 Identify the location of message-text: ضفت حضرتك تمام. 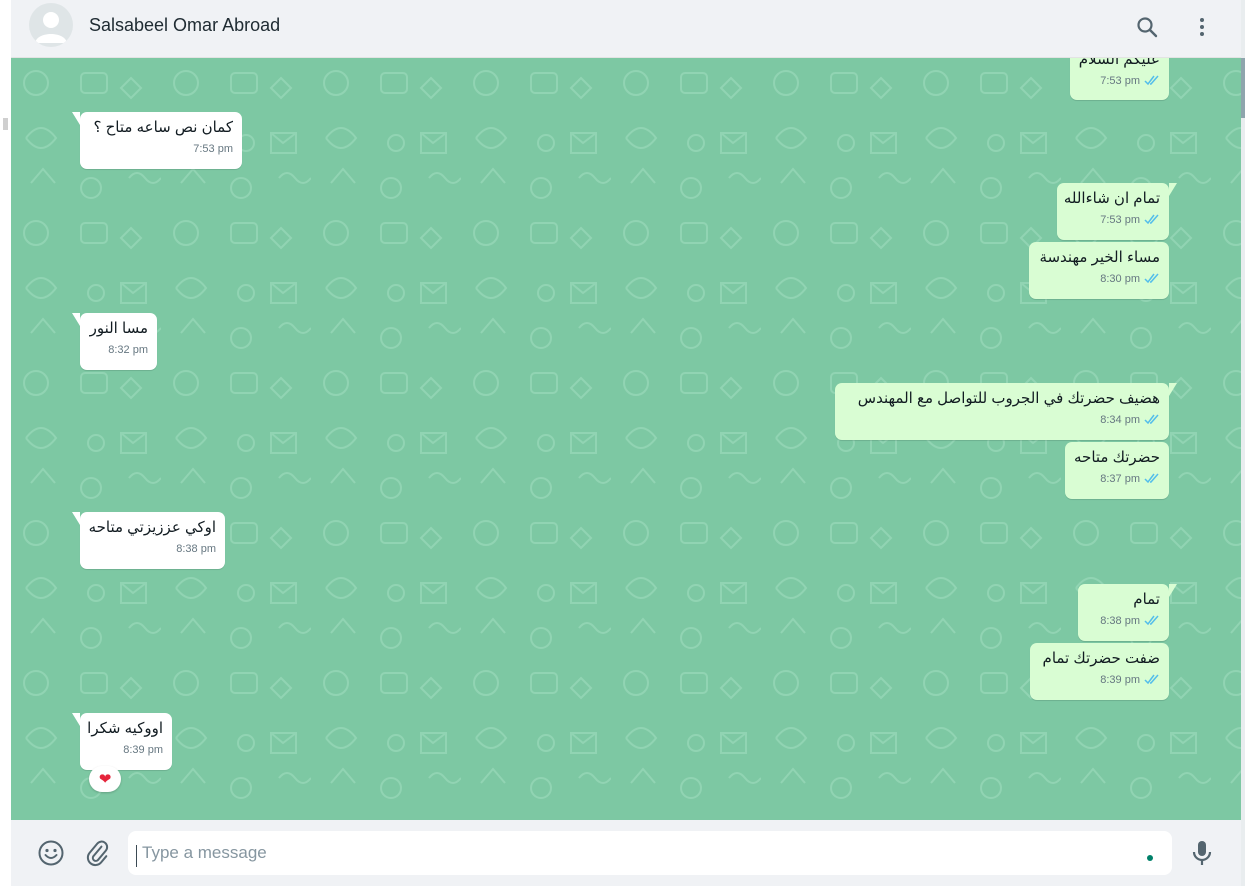
(1101, 658).